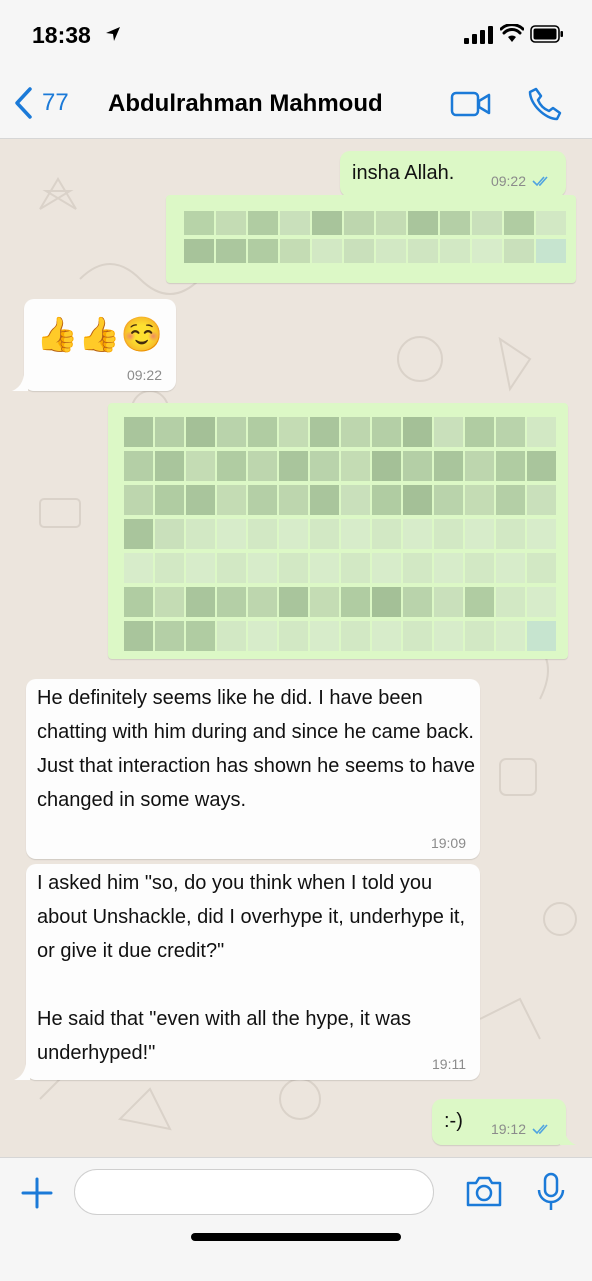 The height and width of the screenshot is (1281, 592). What do you see at coordinates (546, 34) in the screenshot?
I see `battery-icon` at bounding box center [546, 34].